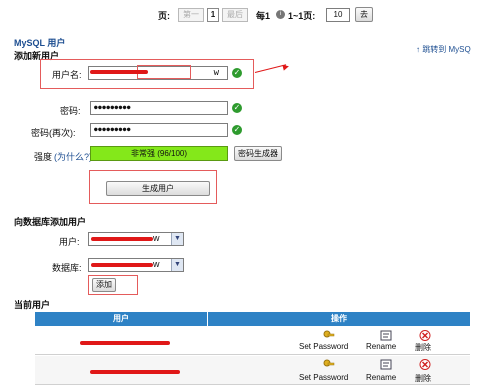  What do you see at coordinates (122, 265) in the screenshot?
I see `db-database-redaction` at bounding box center [122, 265].